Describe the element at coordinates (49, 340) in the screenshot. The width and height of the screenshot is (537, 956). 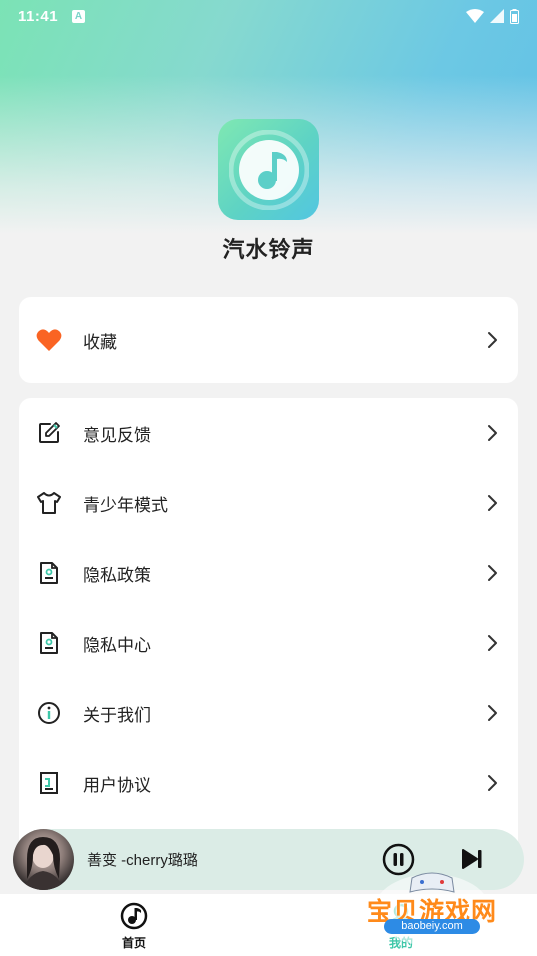
I see `heart-icon` at that location.